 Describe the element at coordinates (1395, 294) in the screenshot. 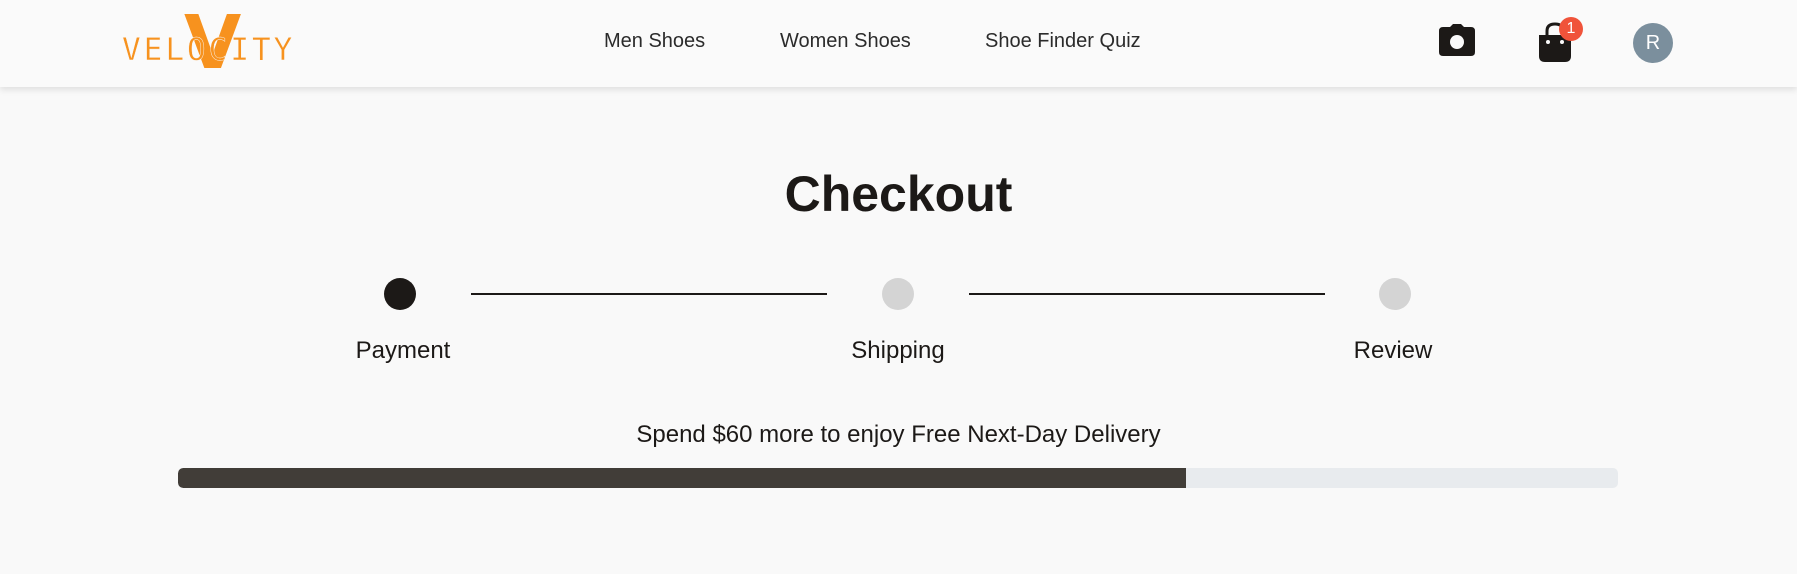

I see `step-dot-review` at that location.